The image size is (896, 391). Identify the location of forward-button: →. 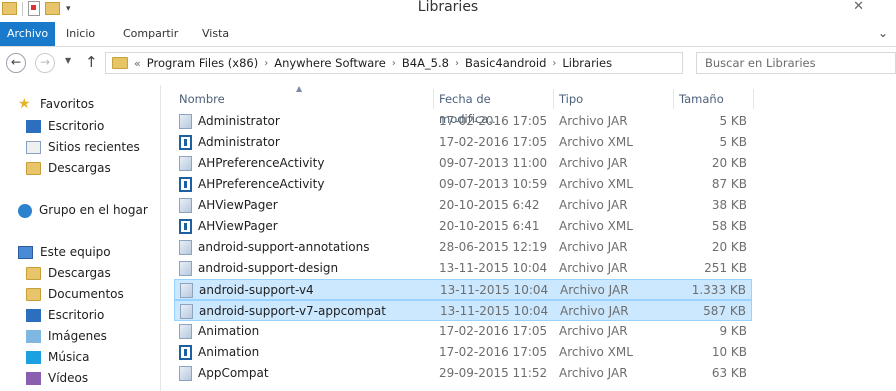
(45, 63).